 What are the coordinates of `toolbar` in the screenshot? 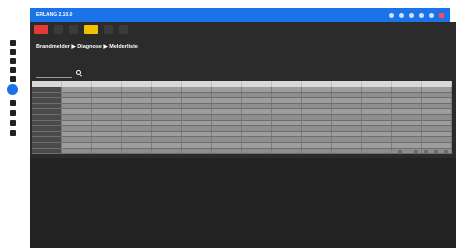 It's located at (243, 29).